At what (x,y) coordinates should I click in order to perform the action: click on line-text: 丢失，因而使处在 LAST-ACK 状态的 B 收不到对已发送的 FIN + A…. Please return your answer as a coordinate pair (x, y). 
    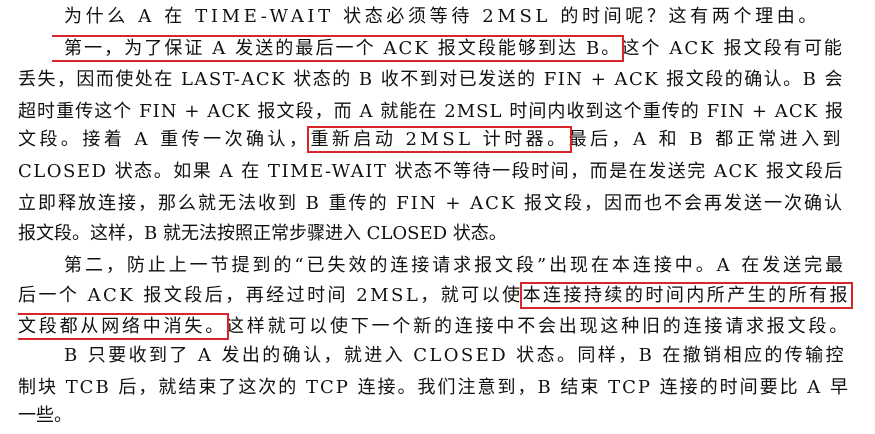
    Looking at the image, I should click on (431, 79).